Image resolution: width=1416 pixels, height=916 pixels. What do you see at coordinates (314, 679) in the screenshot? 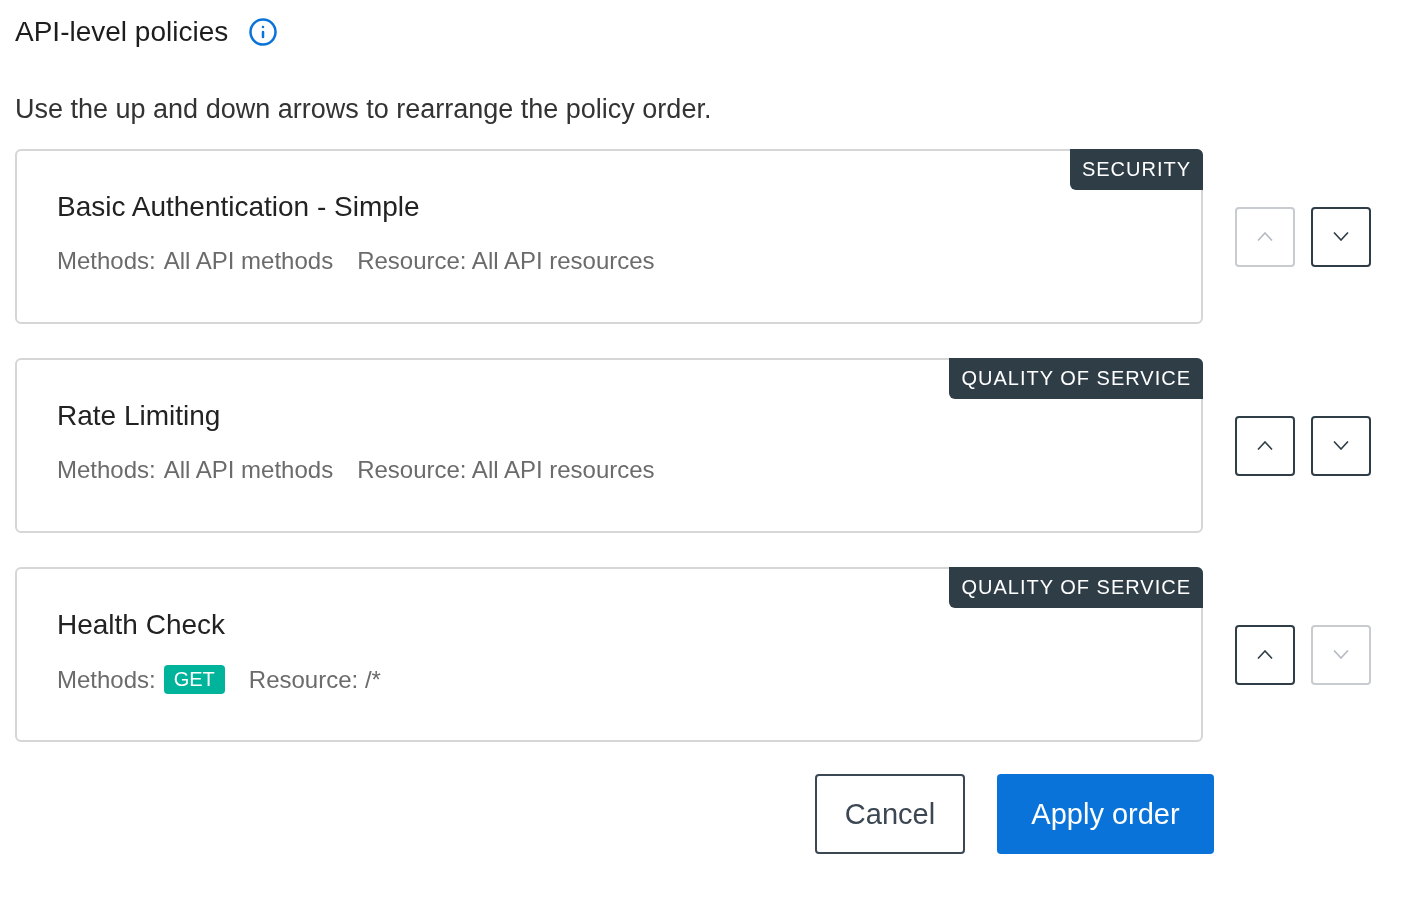
I see `resource-text: Resource: /*` at bounding box center [314, 679].